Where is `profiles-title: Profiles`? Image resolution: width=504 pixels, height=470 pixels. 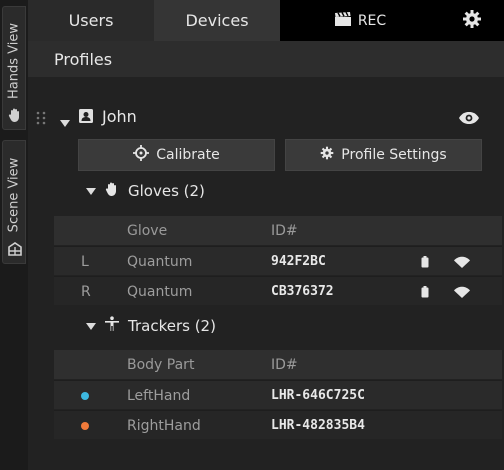 profiles-title: Profiles is located at coordinates (83, 59).